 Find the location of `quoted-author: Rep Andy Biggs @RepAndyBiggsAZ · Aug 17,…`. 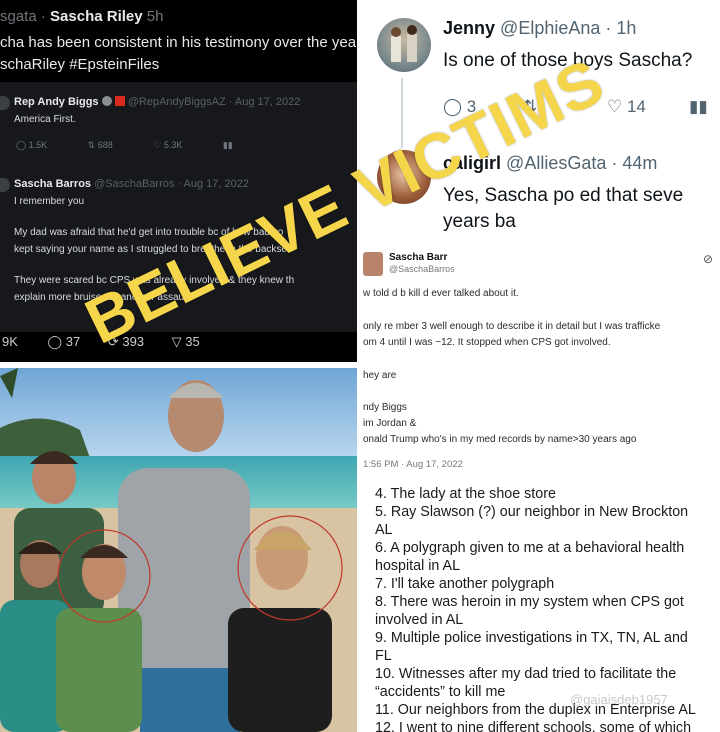

quoted-author: Rep Andy Biggs @RepAndyBiggsAZ · Aug 17,… is located at coordinates (157, 102).